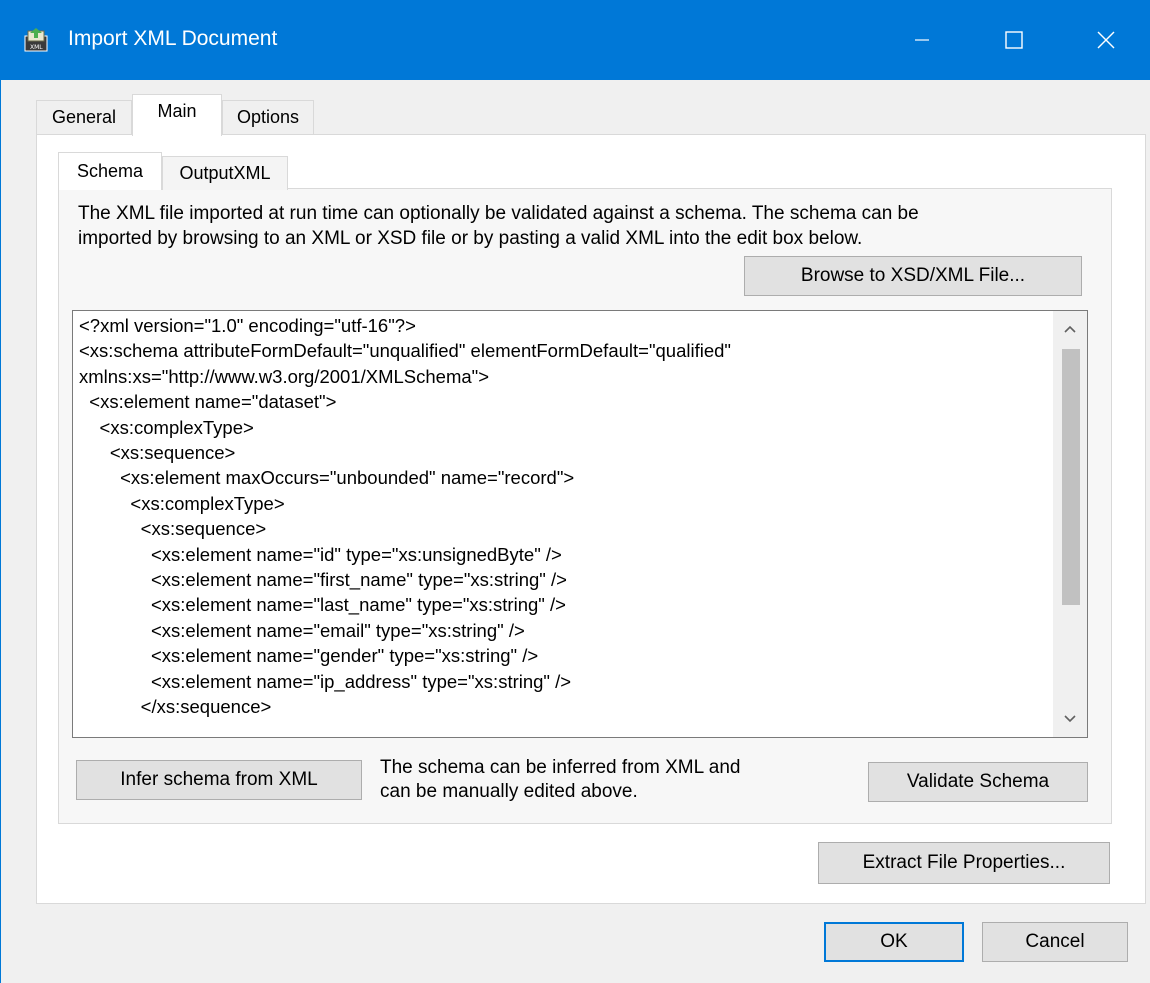 This screenshot has width=1150, height=983. Describe the element at coordinates (219, 780) in the screenshot. I see `infer-schema-button: Infer schema from XML` at that location.